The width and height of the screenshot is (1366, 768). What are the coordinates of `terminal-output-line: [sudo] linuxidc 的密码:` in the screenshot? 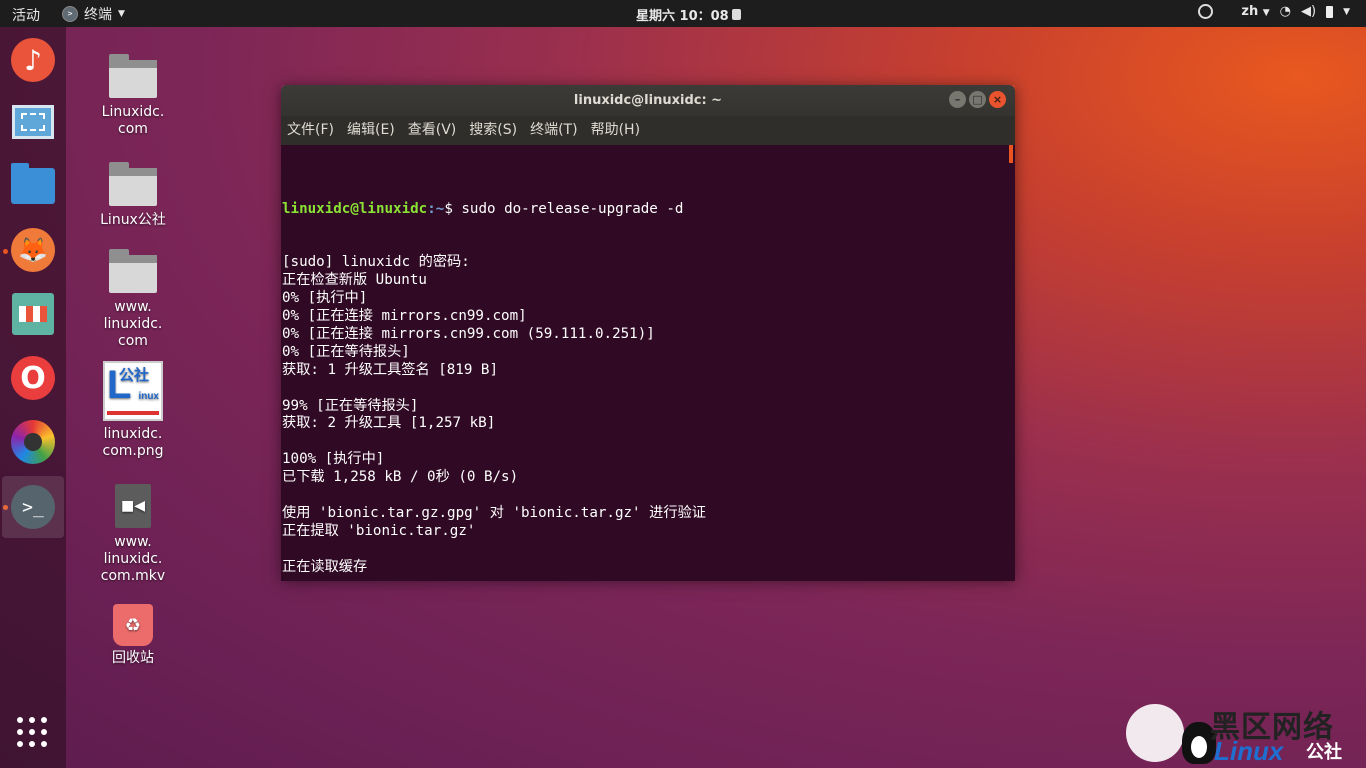 It's located at (376, 262).